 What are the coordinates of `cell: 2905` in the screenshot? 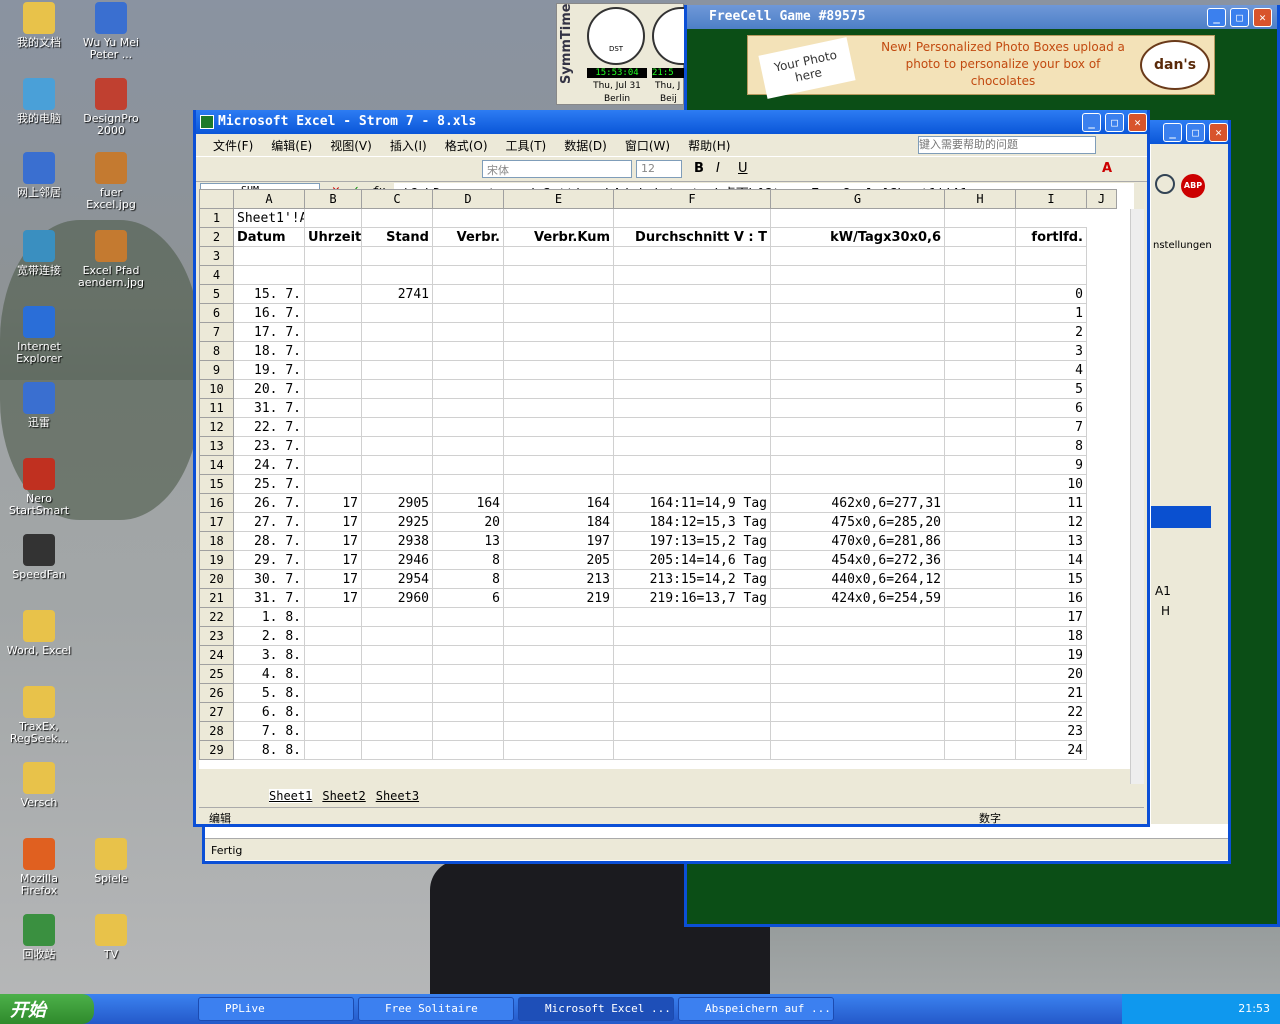 It's located at (397, 503).